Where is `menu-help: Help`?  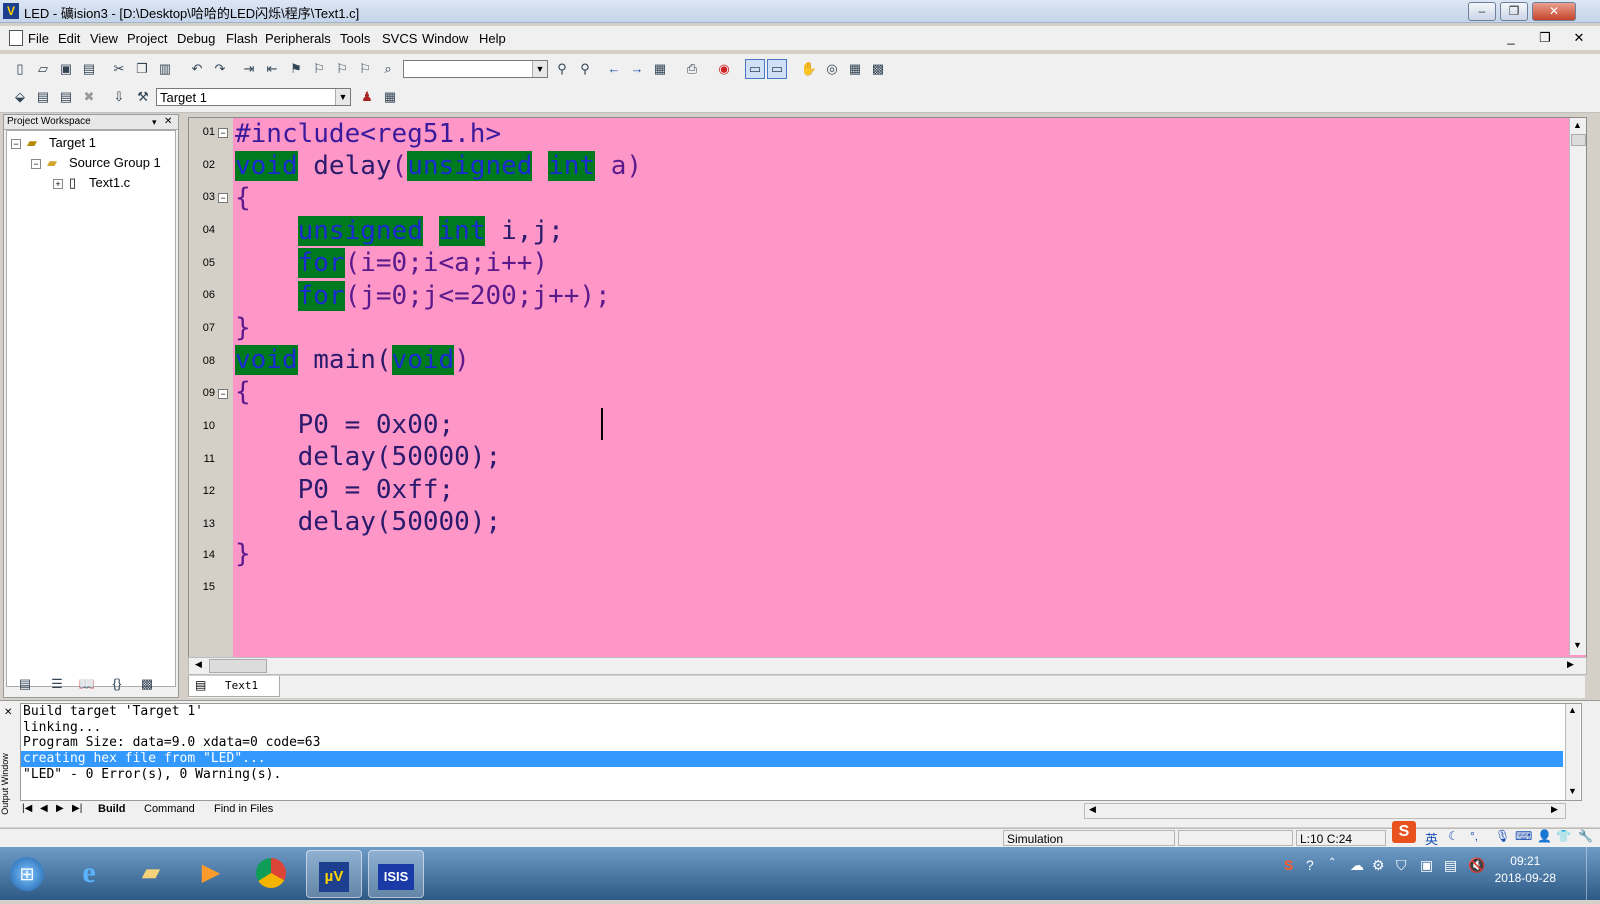 menu-help: Help is located at coordinates (492, 38).